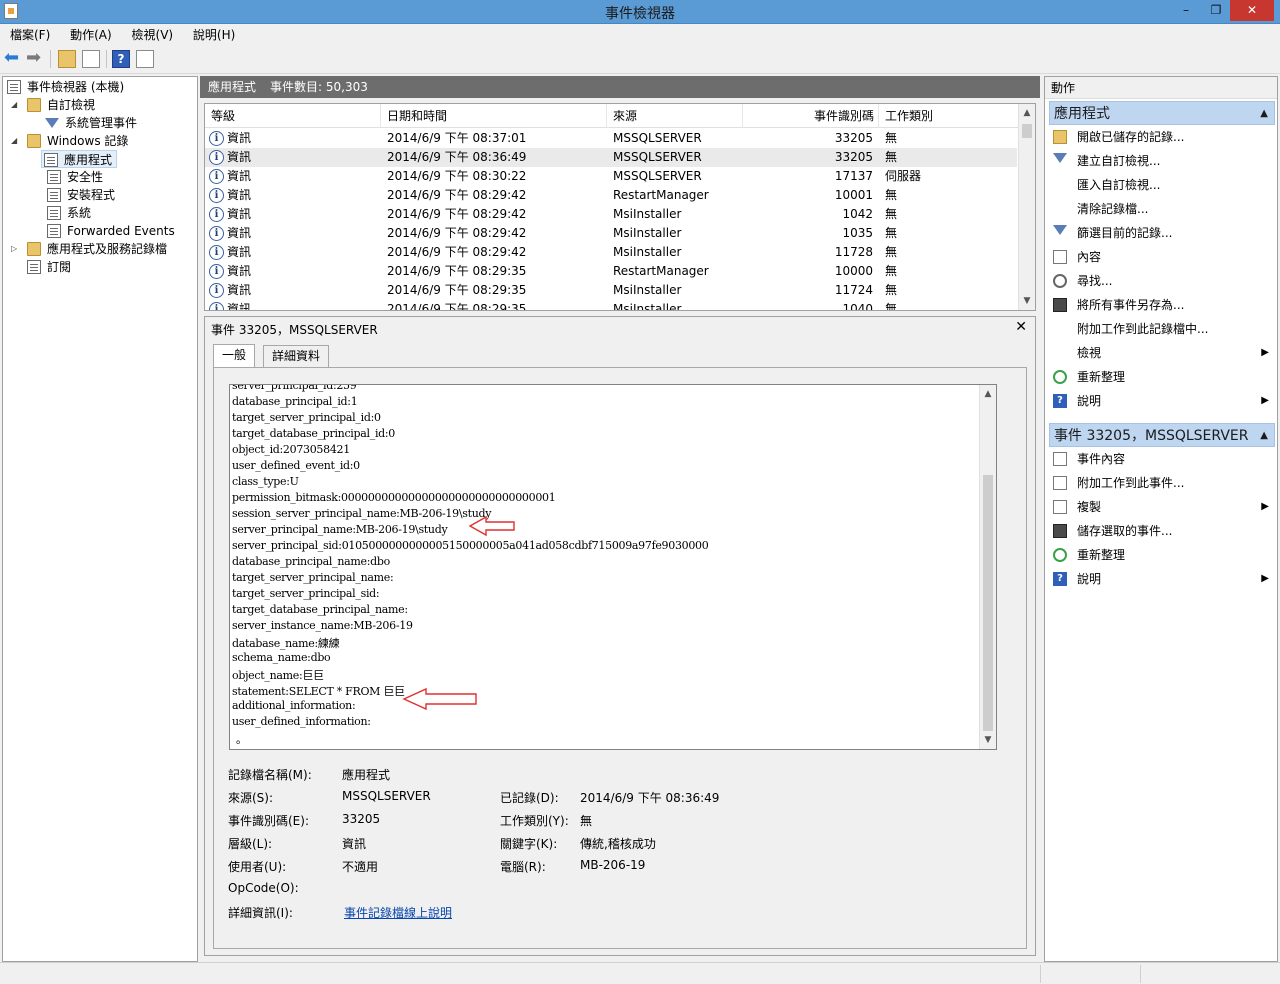 The width and height of the screenshot is (1280, 984). What do you see at coordinates (35, 58) in the screenshot?
I see `forward-arrow-icon: ➡` at bounding box center [35, 58].